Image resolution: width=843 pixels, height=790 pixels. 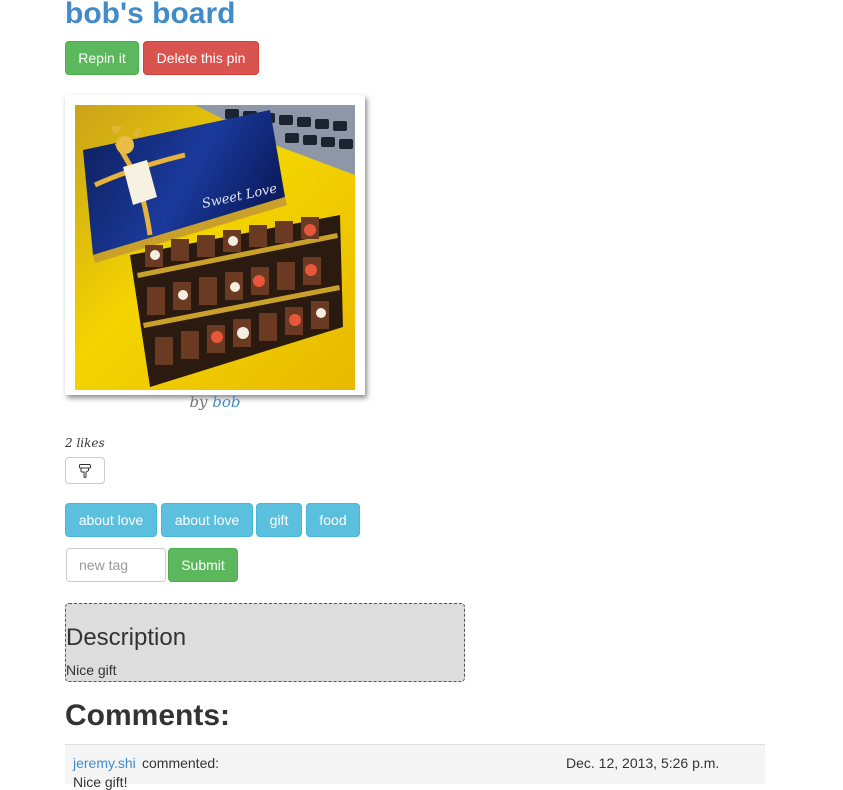 What do you see at coordinates (333, 520) in the screenshot?
I see `tag-button: food` at bounding box center [333, 520].